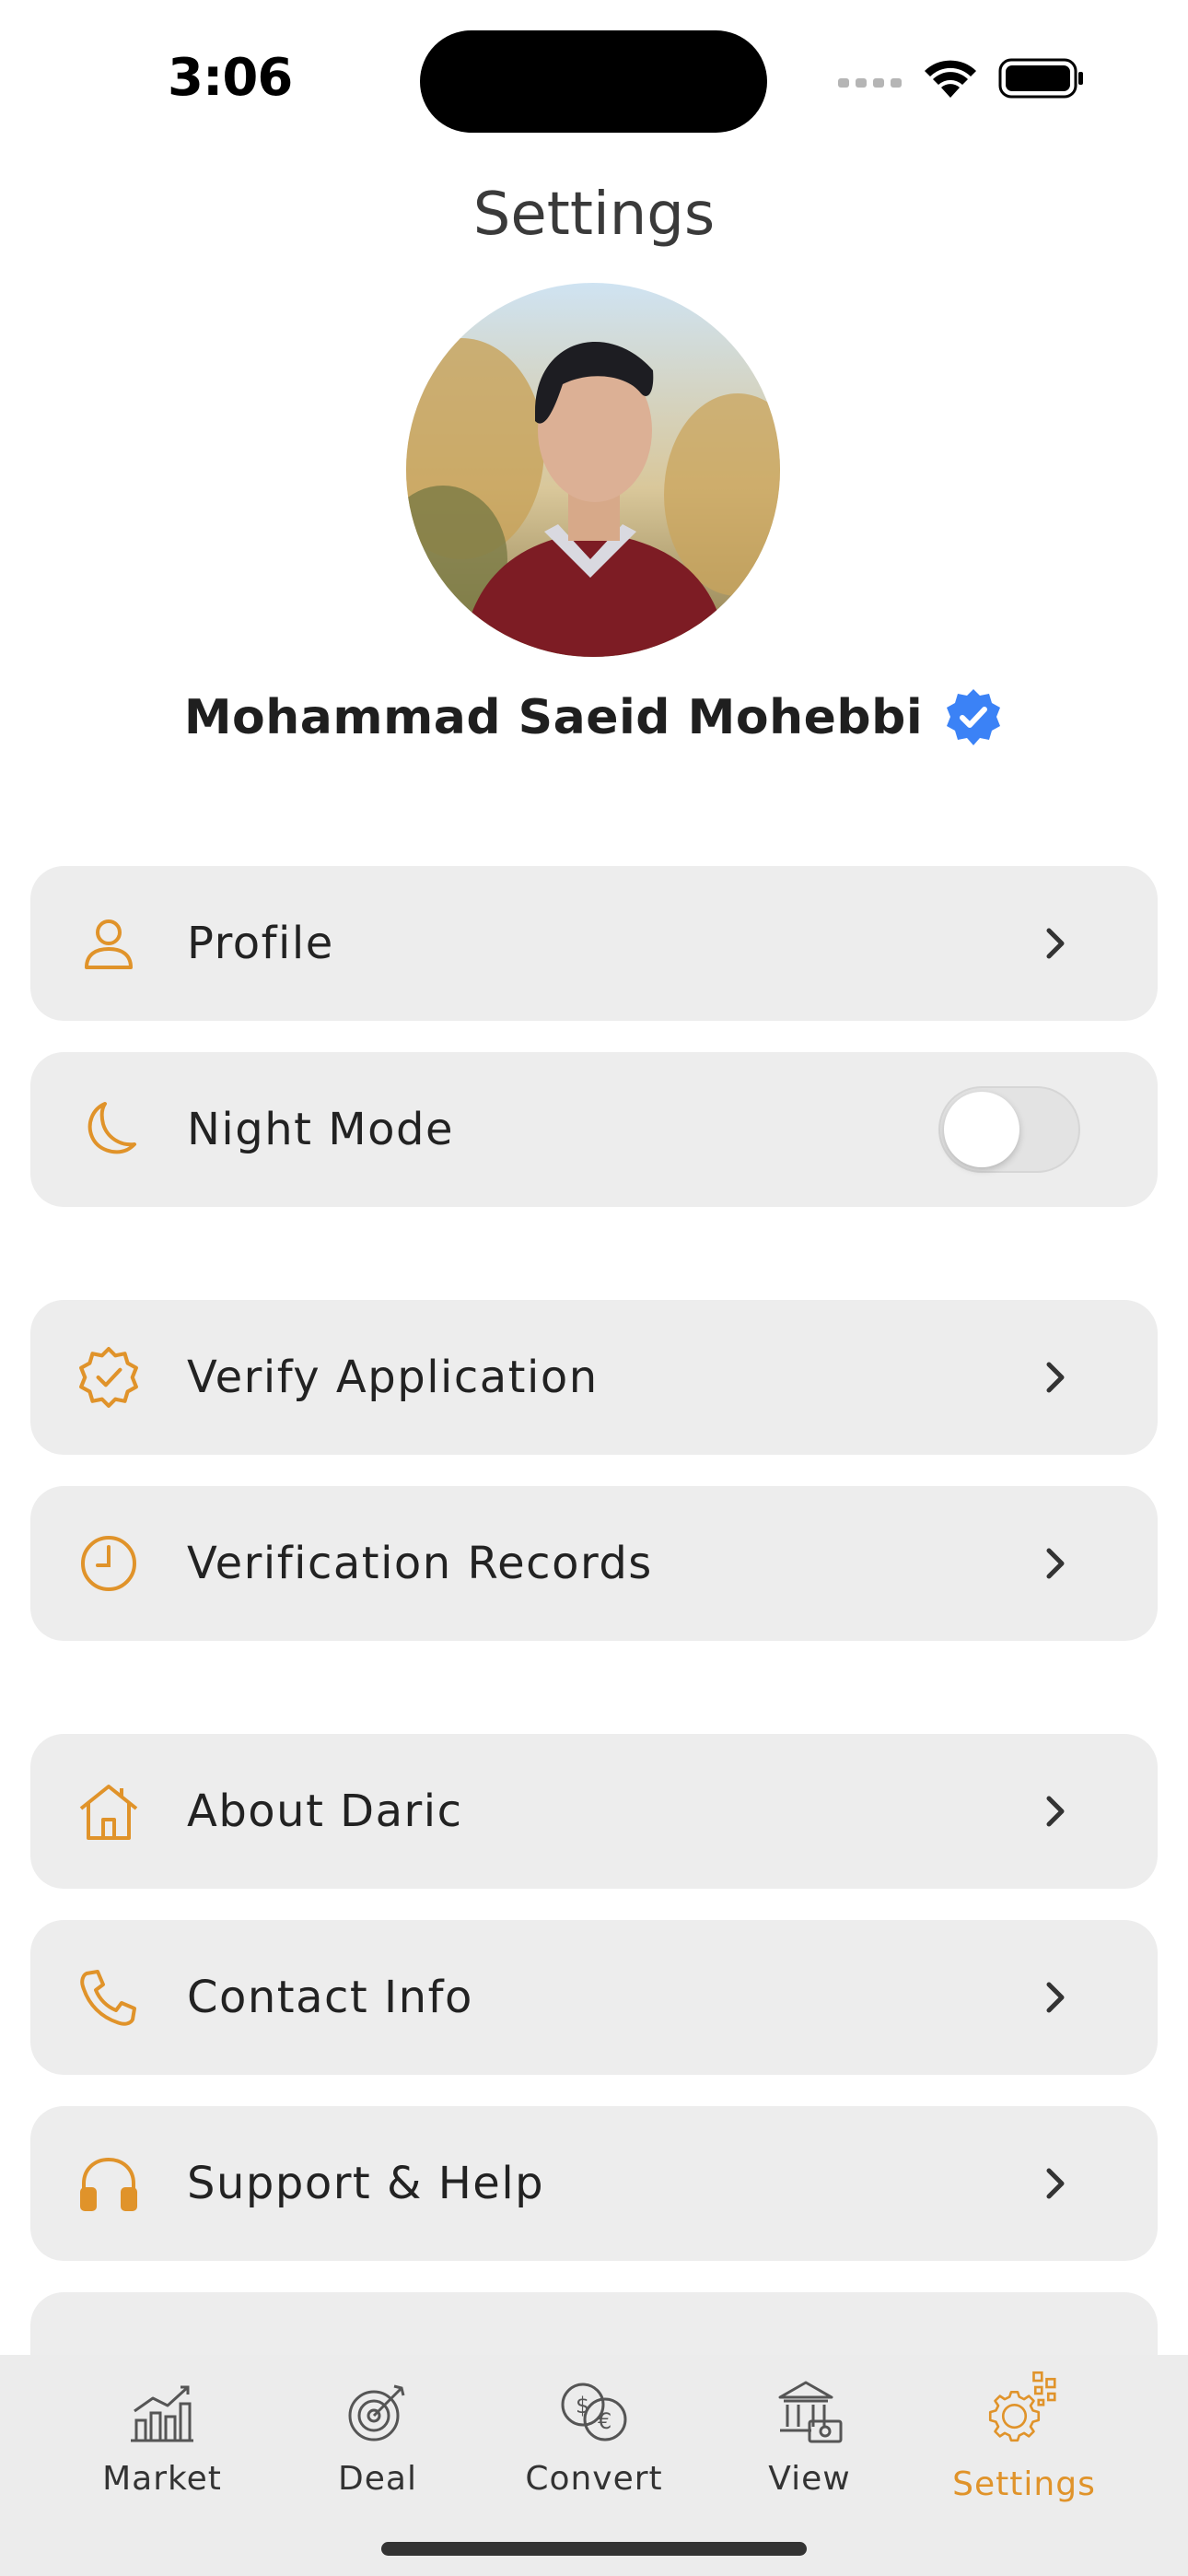 The height and width of the screenshot is (2576, 1188). I want to click on user-name: Mohammad Saeid Mohebbi, so click(553, 717).